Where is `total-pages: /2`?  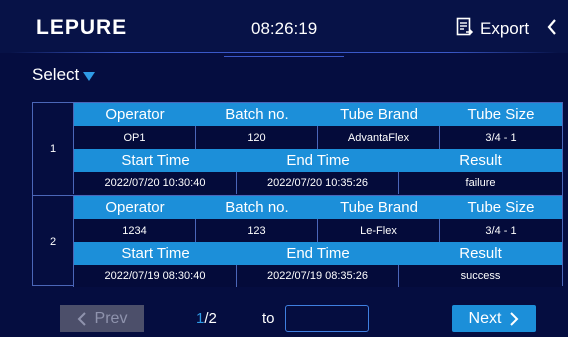 total-pages: /2 is located at coordinates (210, 318).